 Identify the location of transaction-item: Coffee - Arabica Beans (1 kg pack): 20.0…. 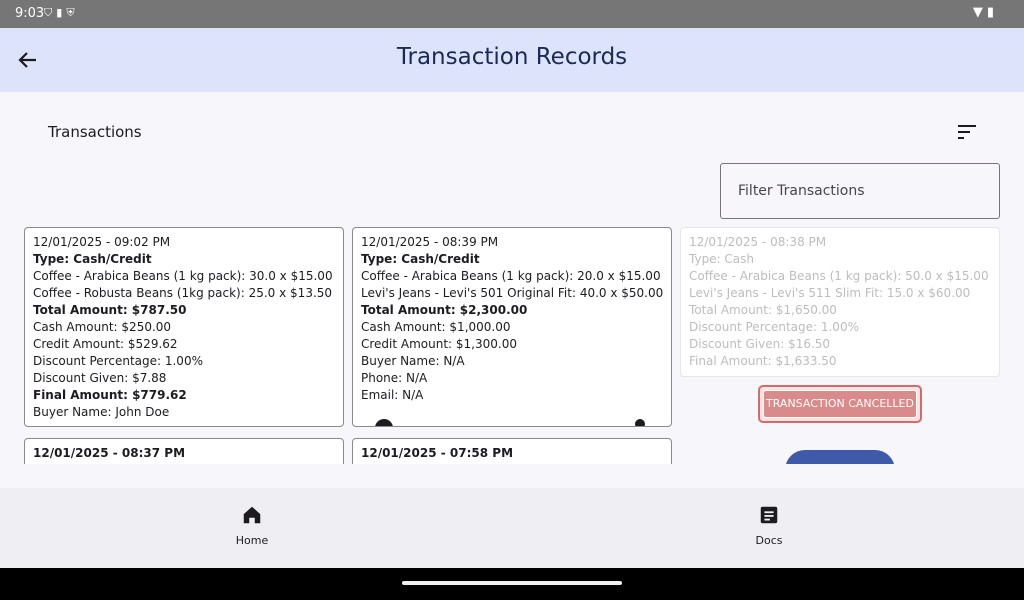
(511, 276).